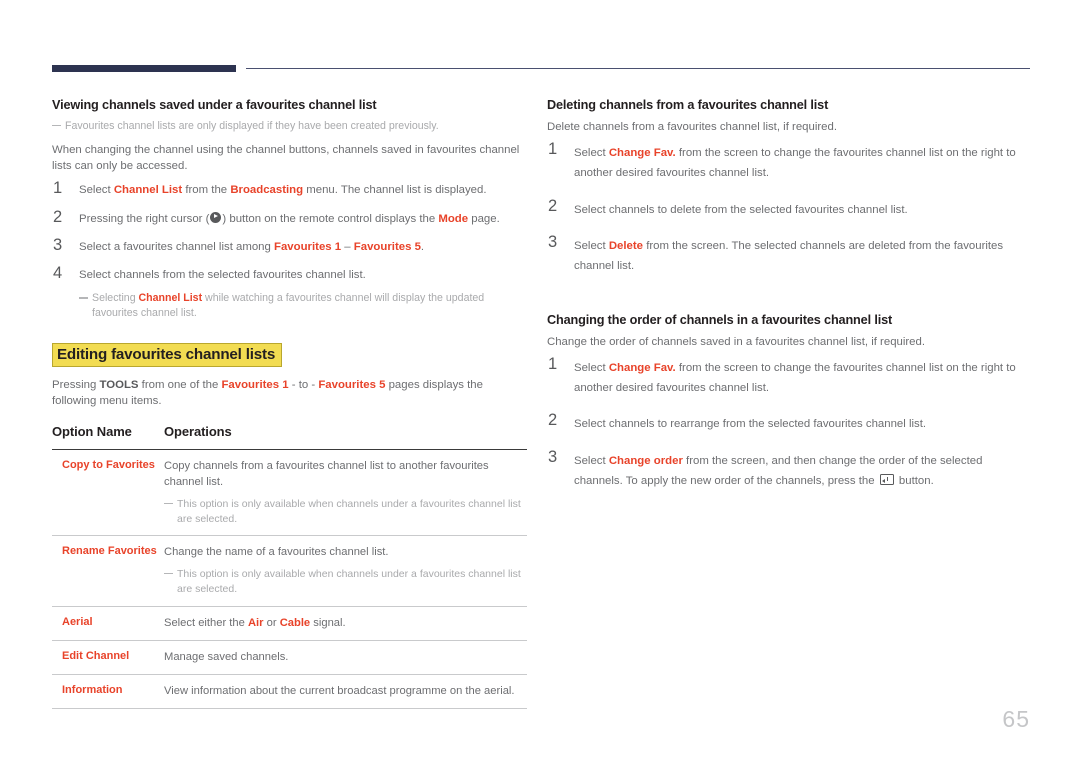 The width and height of the screenshot is (1080, 763). Describe the element at coordinates (96, 655) in the screenshot. I see `table-cell-option-name: Edit Channel` at that location.